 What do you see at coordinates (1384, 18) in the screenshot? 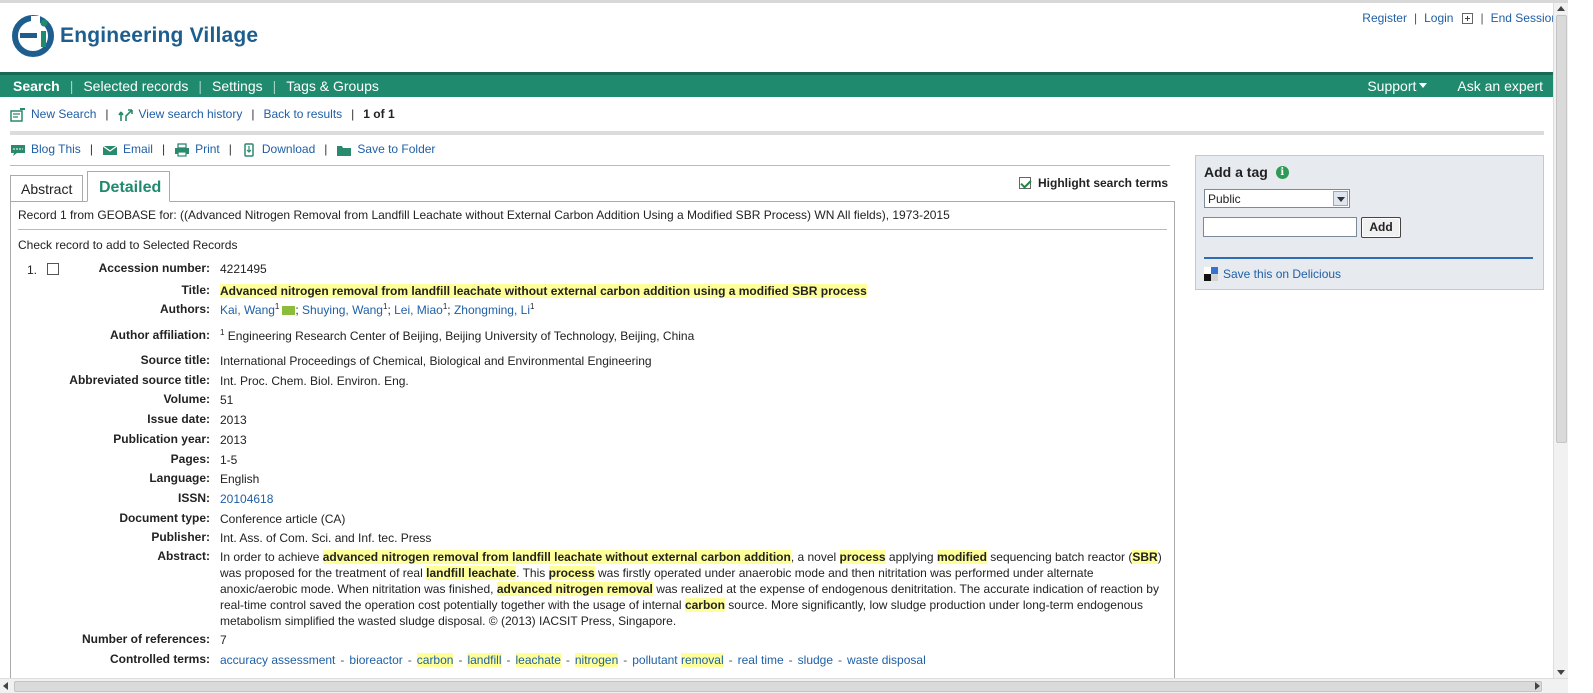
I see `register-link: Register` at bounding box center [1384, 18].